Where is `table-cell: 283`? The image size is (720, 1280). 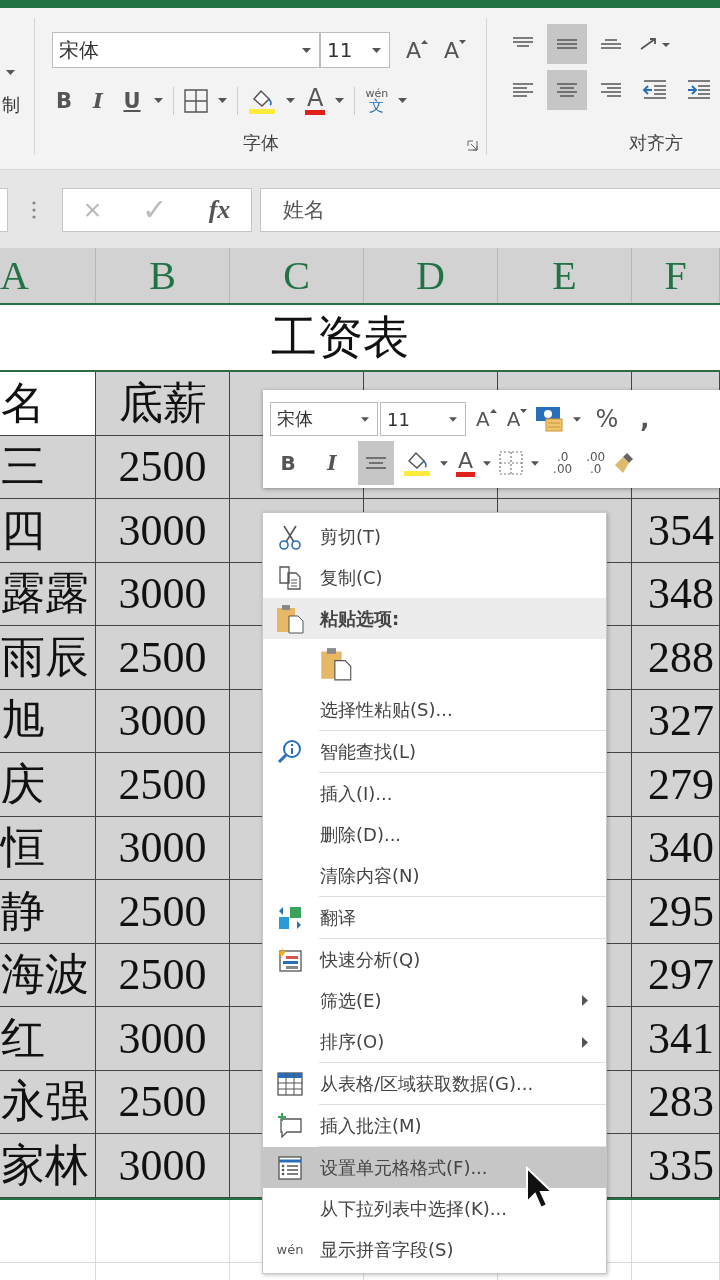
table-cell: 283 is located at coordinates (676, 1102).